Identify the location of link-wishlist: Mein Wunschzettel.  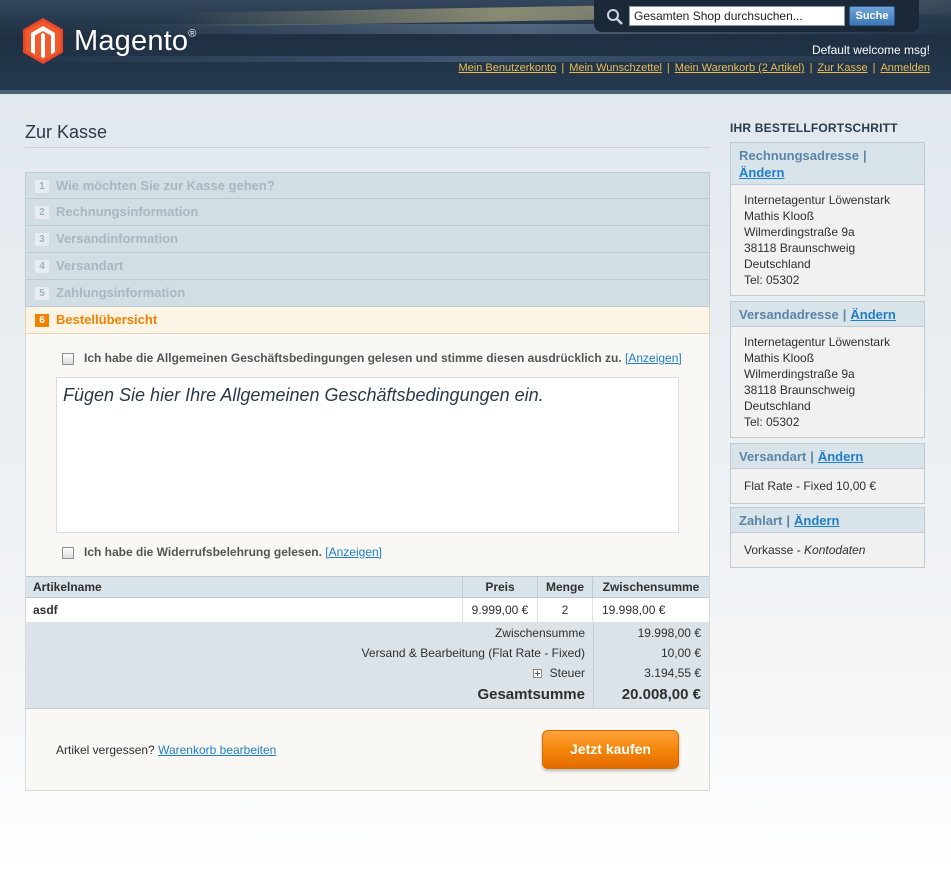
(615, 68).